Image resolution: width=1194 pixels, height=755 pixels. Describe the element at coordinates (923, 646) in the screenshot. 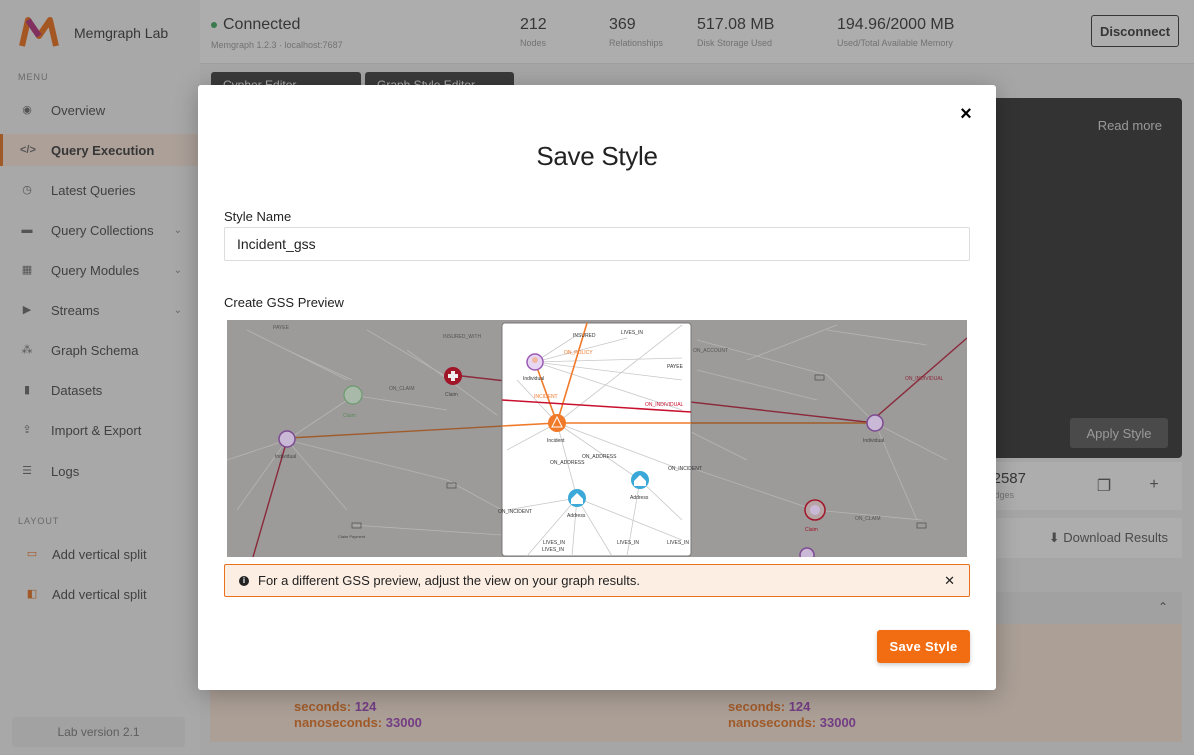

I see `save-style-button: Save Style` at that location.